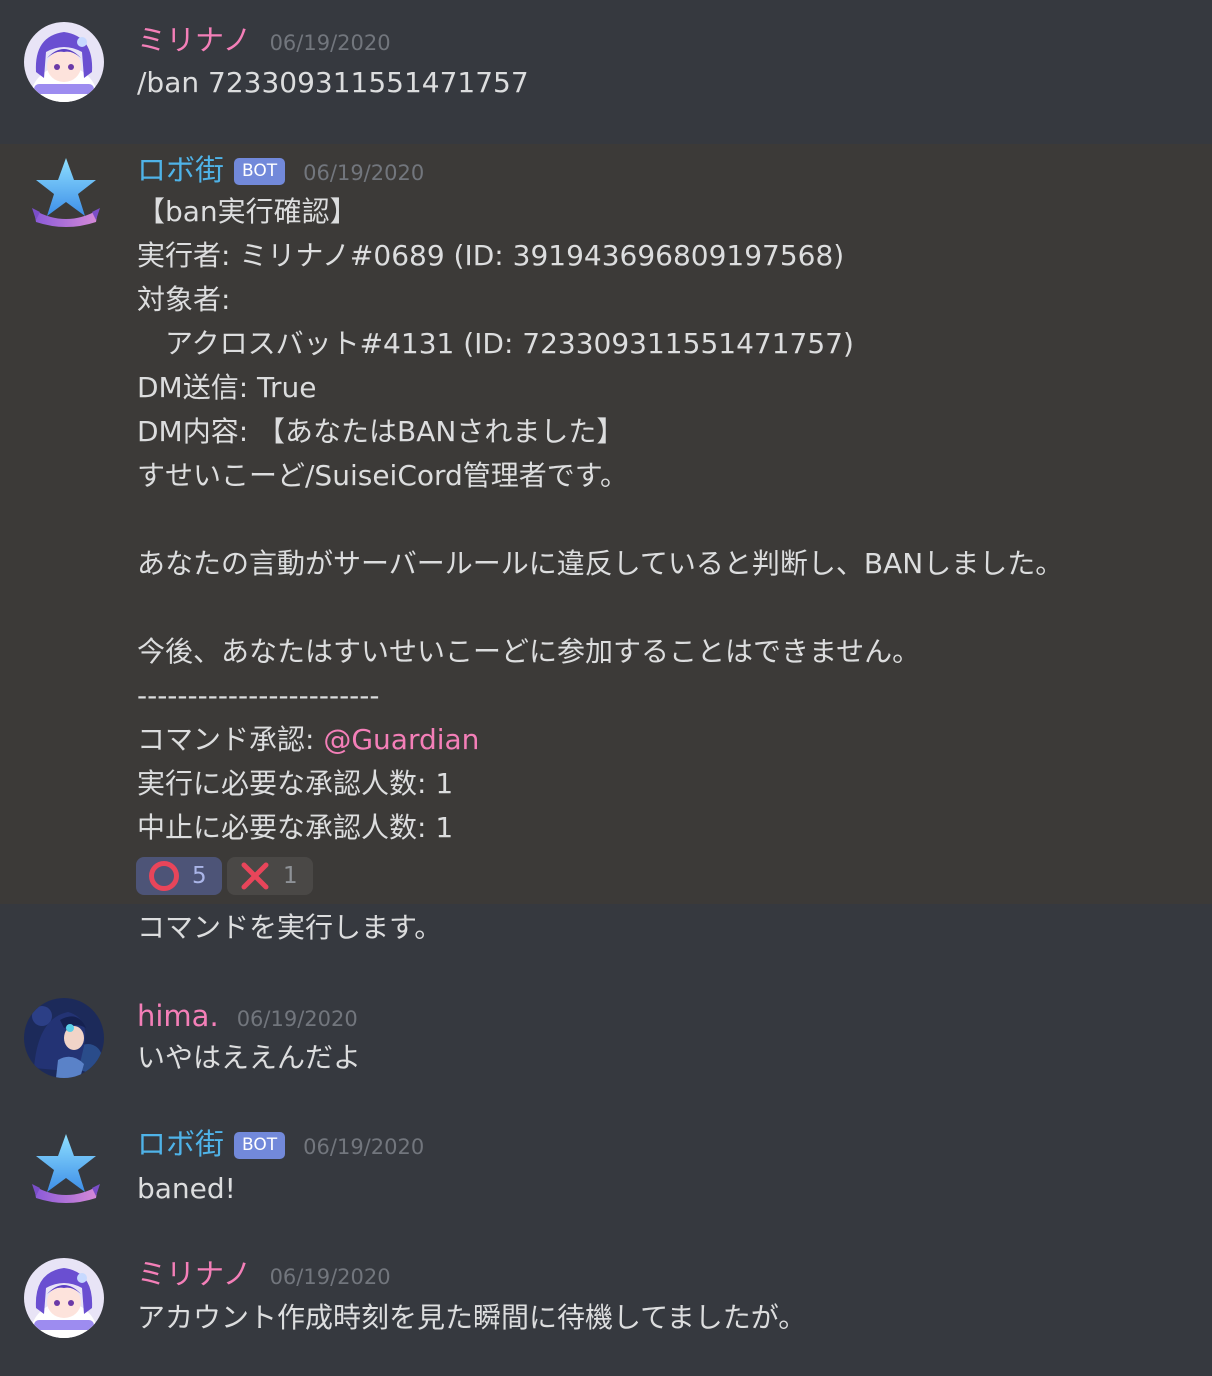 Image resolution: width=1212 pixels, height=1376 pixels. What do you see at coordinates (606, 1170) in the screenshot?
I see `message: ロボ街 BOT 06/19/2020 baned!` at bounding box center [606, 1170].